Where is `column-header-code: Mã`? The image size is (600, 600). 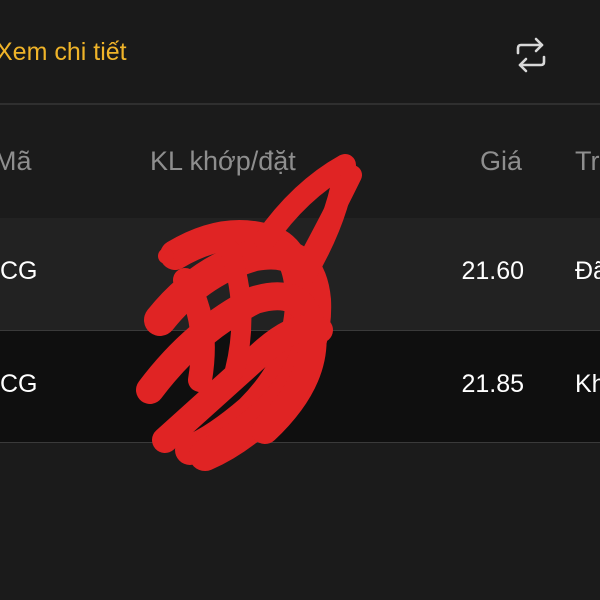 column-header-code: Mã is located at coordinates (16, 161).